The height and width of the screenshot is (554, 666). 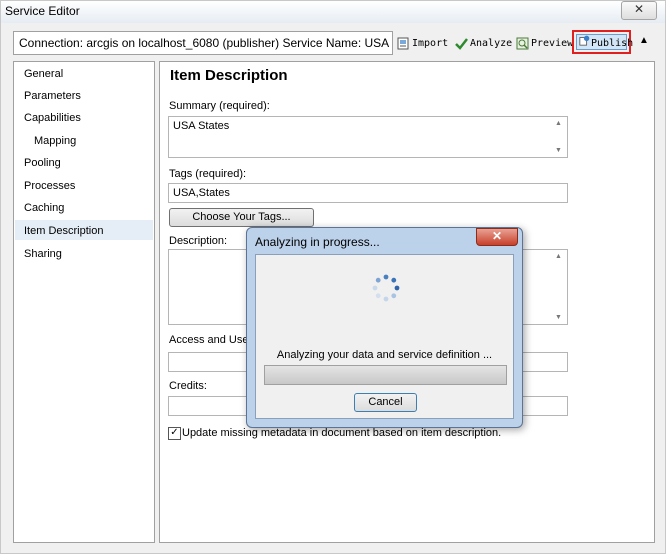 What do you see at coordinates (491, 43) in the screenshot?
I see `analyze-label: Analyze` at bounding box center [491, 43].